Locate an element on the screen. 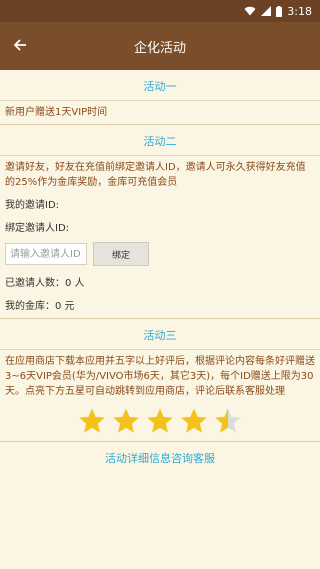 This screenshot has height=569, width=320. vault-balance: 我的金库：0 元 is located at coordinates (40, 306).